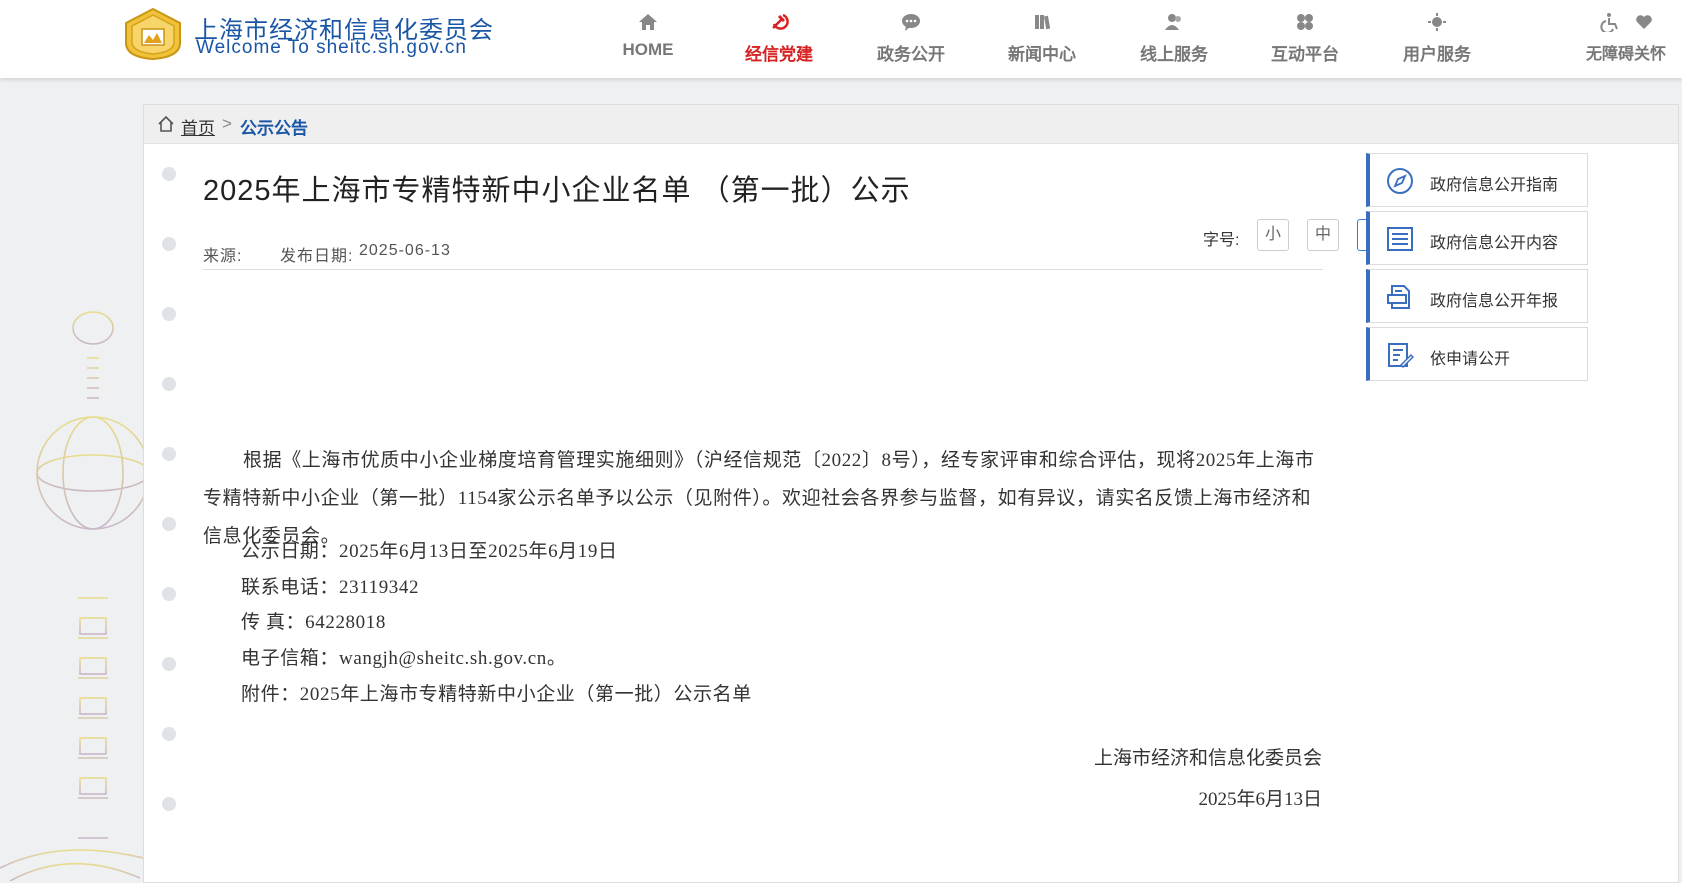 The height and width of the screenshot is (883, 1682). I want to click on article-title: 2025年上海市专精特新中小企业名单 （第一批）公示, so click(557, 191).